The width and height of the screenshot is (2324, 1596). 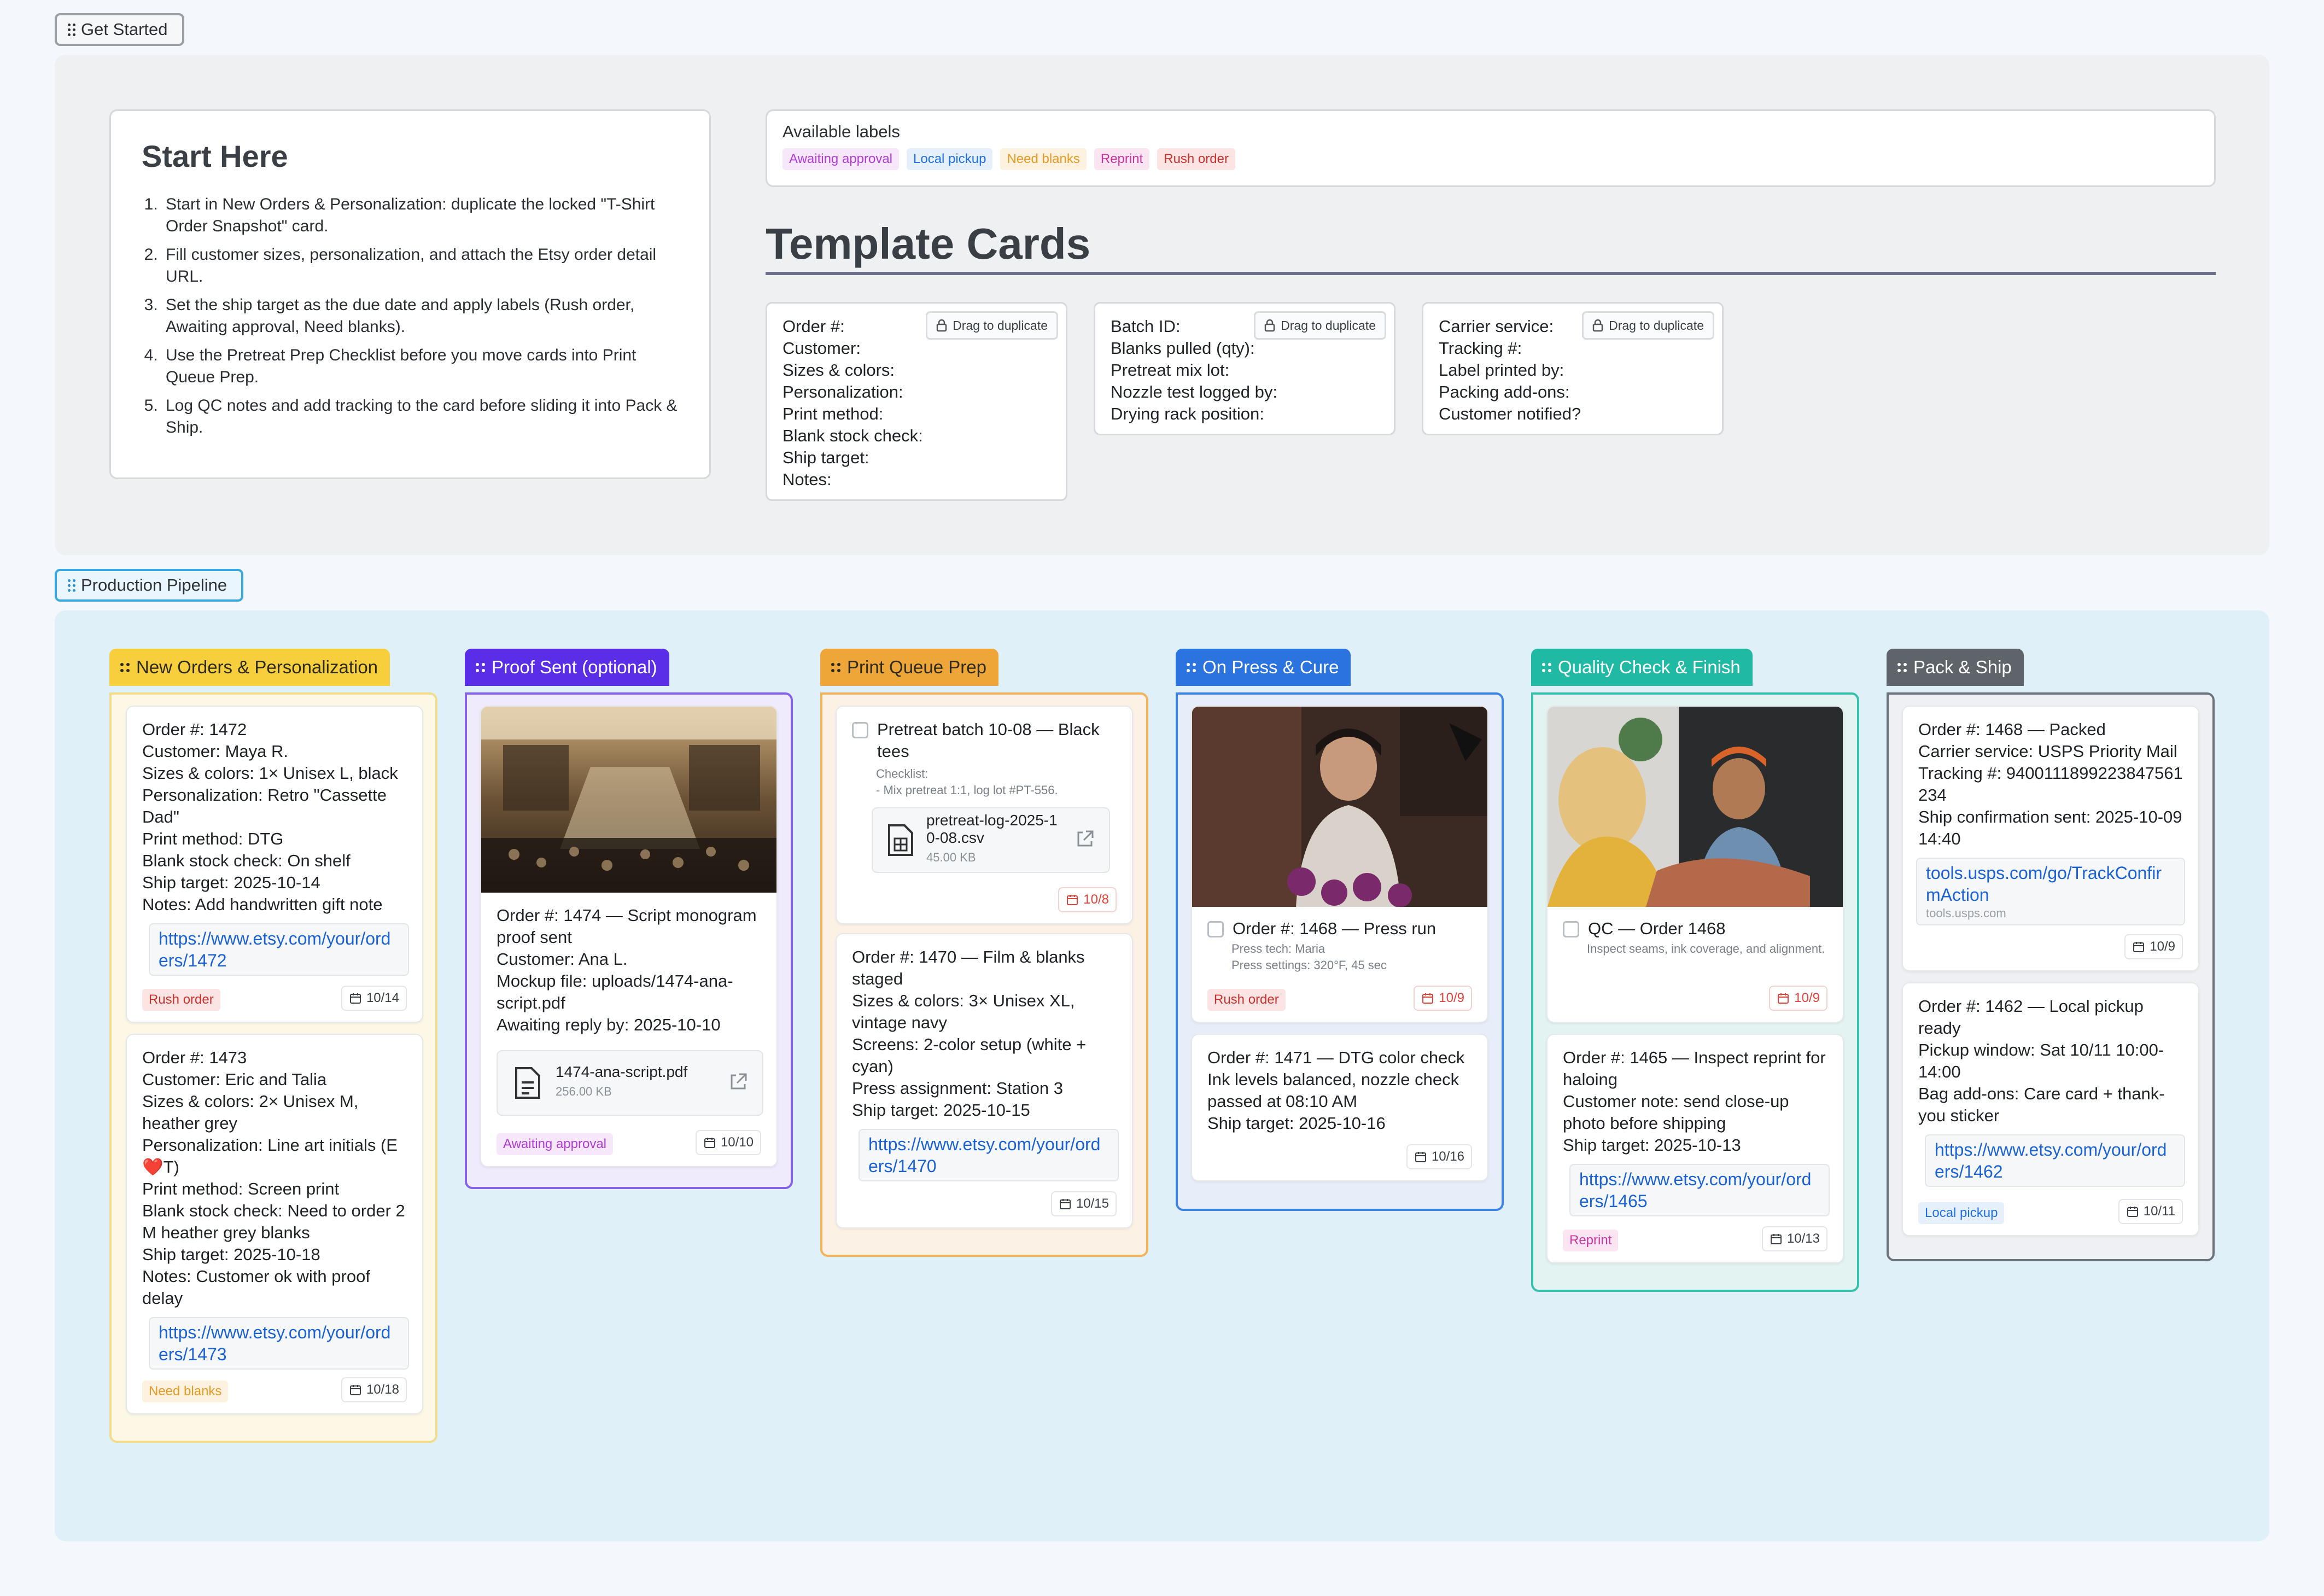 I want to click on drag-grip-icon, so click(x=71, y=585).